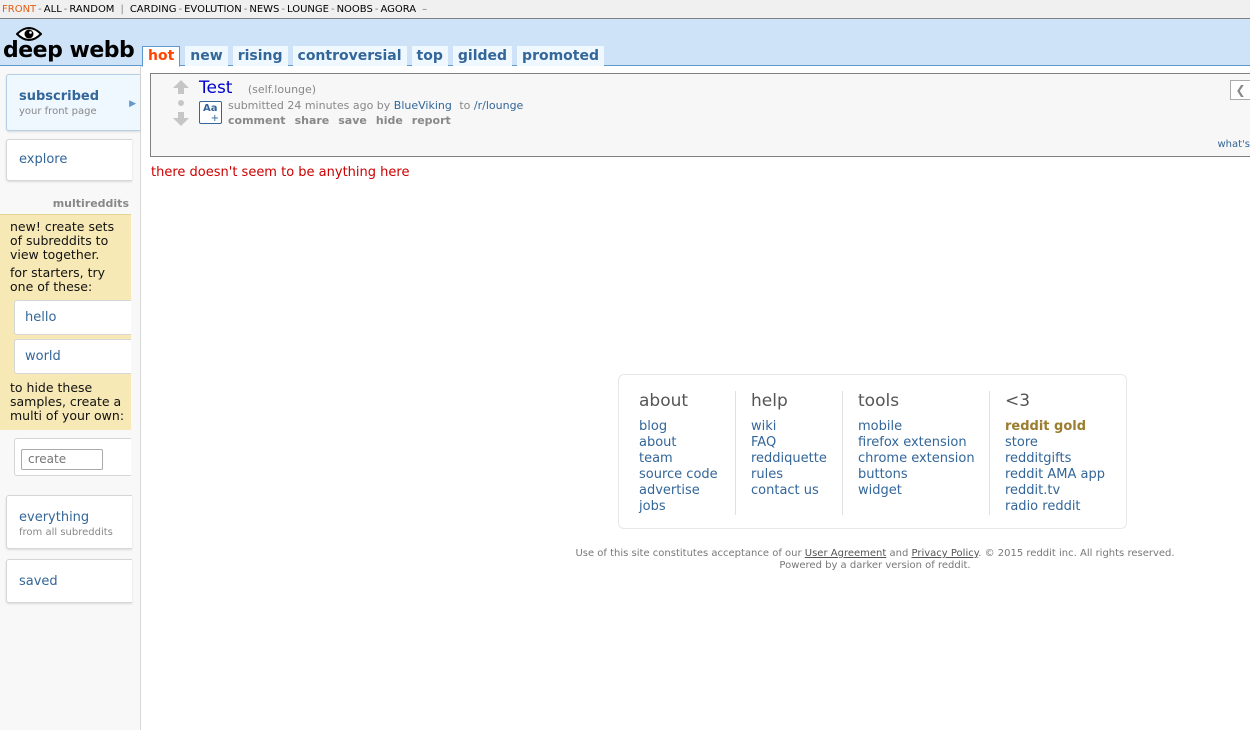  What do you see at coordinates (264, 9) in the screenshot?
I see `sr-link-news: NEWS` at bounding box center [264, 9].